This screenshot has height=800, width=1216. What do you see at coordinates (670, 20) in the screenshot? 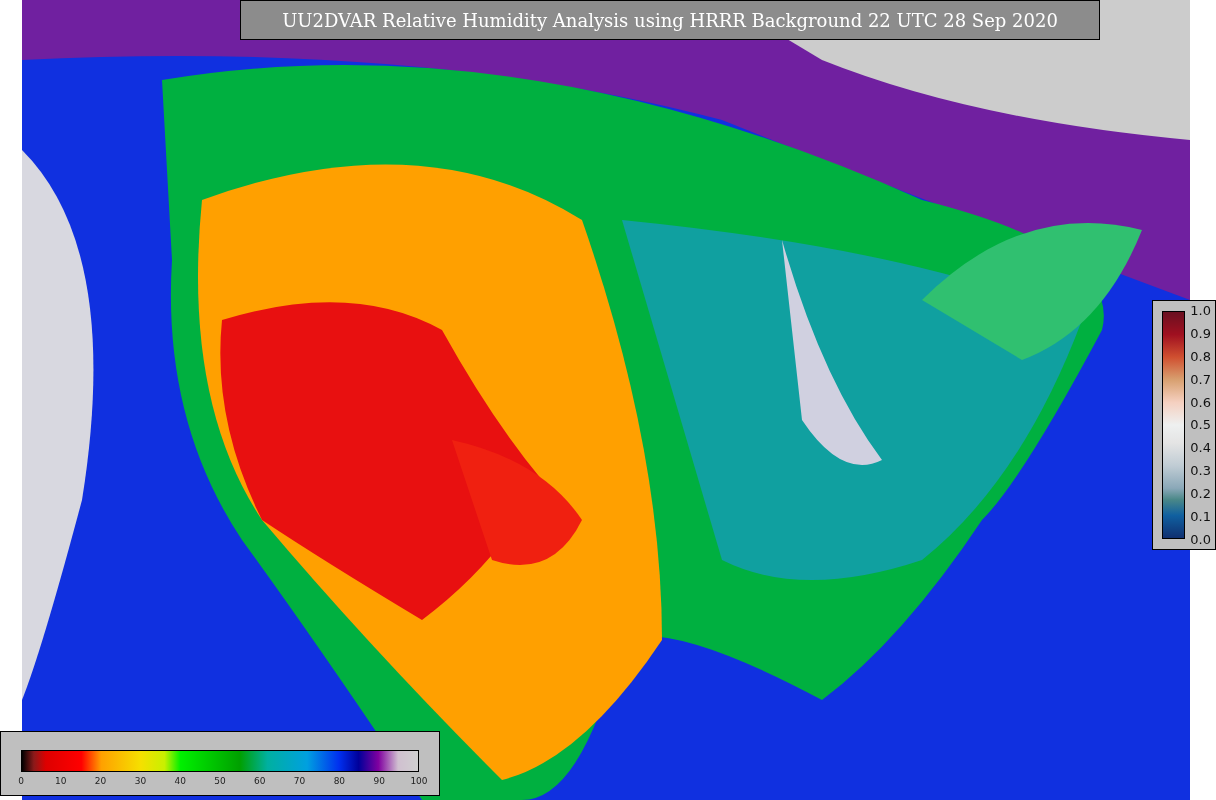
I see `map-title: UU2DVAR Relative Humidity Analysis using HRRR Background 22 UTC 28 Sep 2020` at bounding box center [670, 20].